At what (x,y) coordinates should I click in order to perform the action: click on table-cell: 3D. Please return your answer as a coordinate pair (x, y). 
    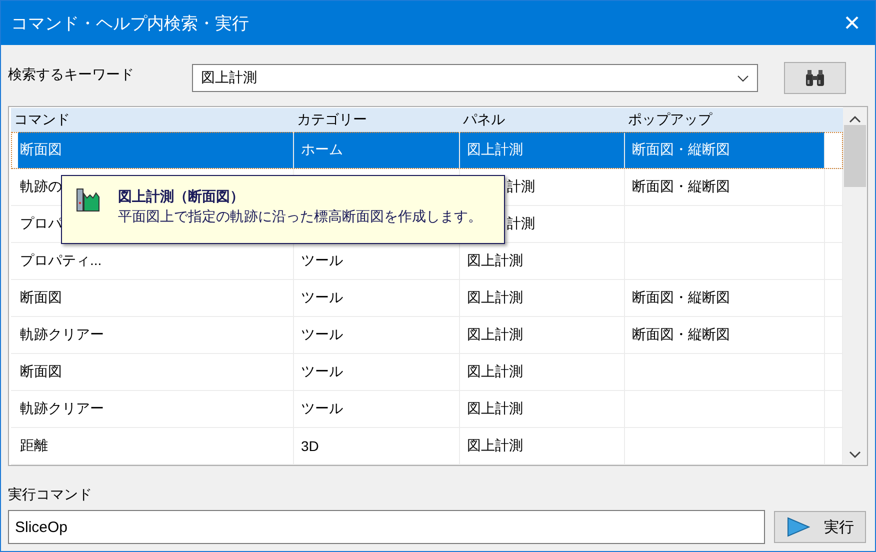
    Looking at the image, I should click on (310, 446).